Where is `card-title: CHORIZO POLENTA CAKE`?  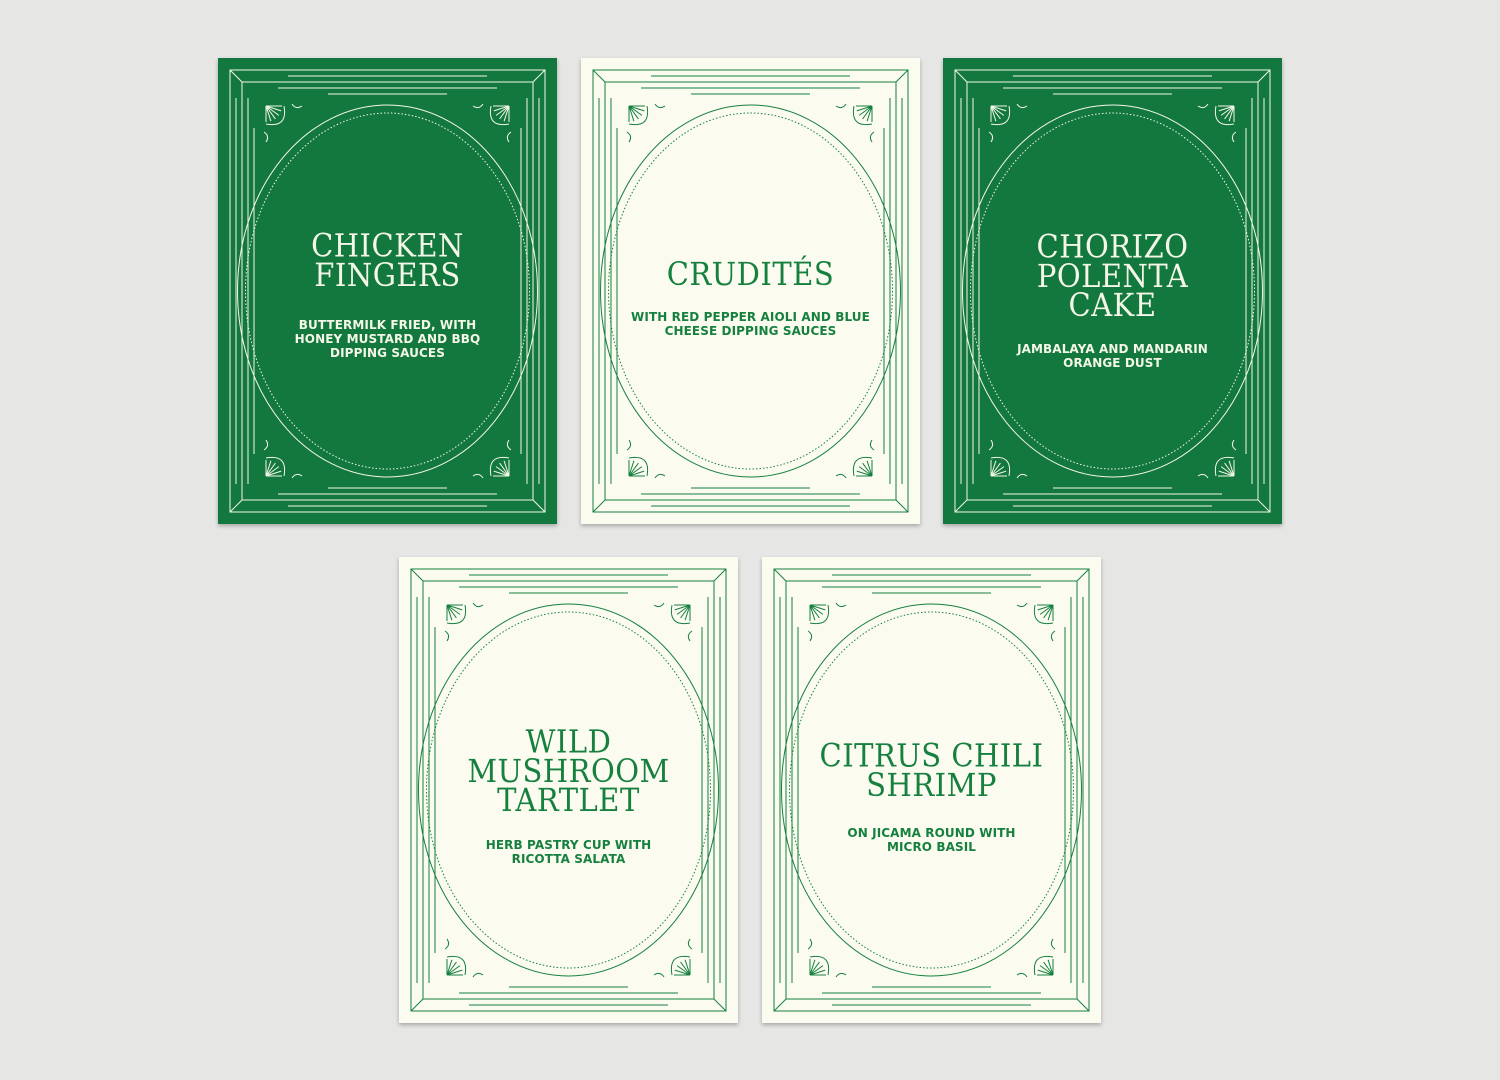 card-title: CHORIZO POLENTA CAKE is located at coordinates (1112, 276).